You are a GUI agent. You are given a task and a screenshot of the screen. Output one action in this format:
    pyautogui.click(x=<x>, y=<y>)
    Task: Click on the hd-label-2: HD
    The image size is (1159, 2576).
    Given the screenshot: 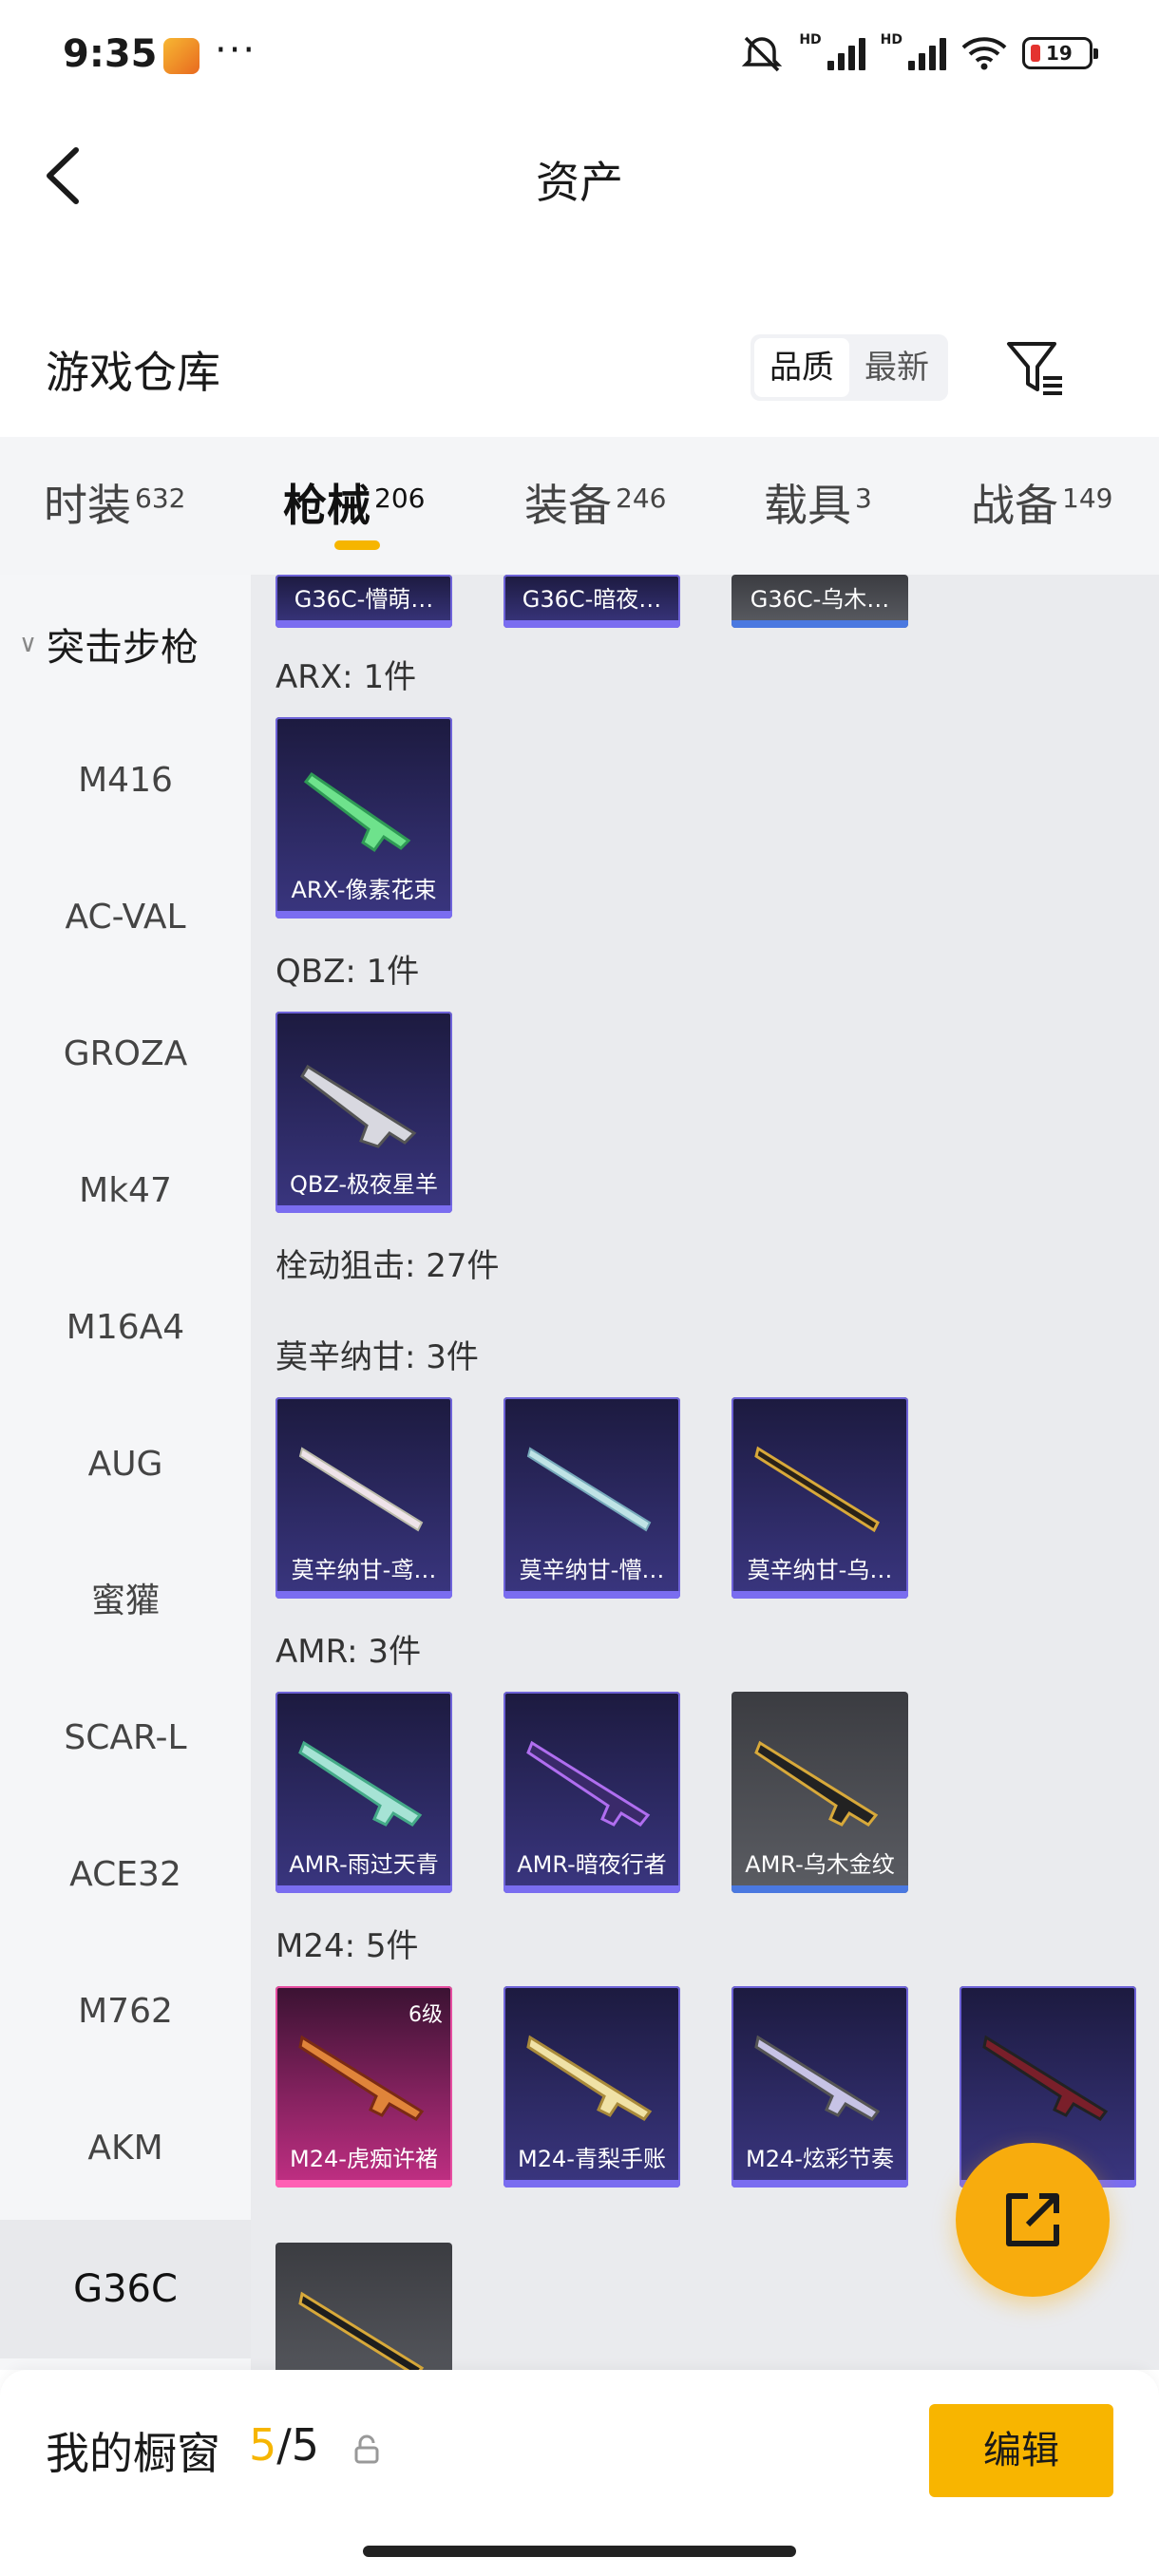 What is the action you would take?
    pyautogui.click(x=891, y=39)
    